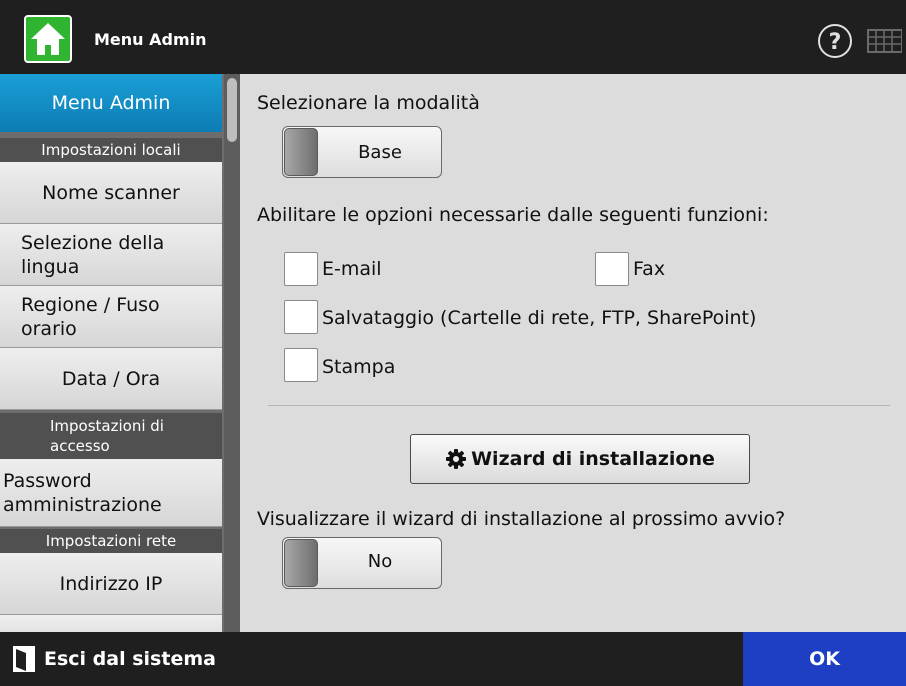 The height and width of the screenshot is (686, 906). What do you see at coordinates (301, 269) in the screenshot?
I see `email-checkbox` at bounding box center [301, 269].